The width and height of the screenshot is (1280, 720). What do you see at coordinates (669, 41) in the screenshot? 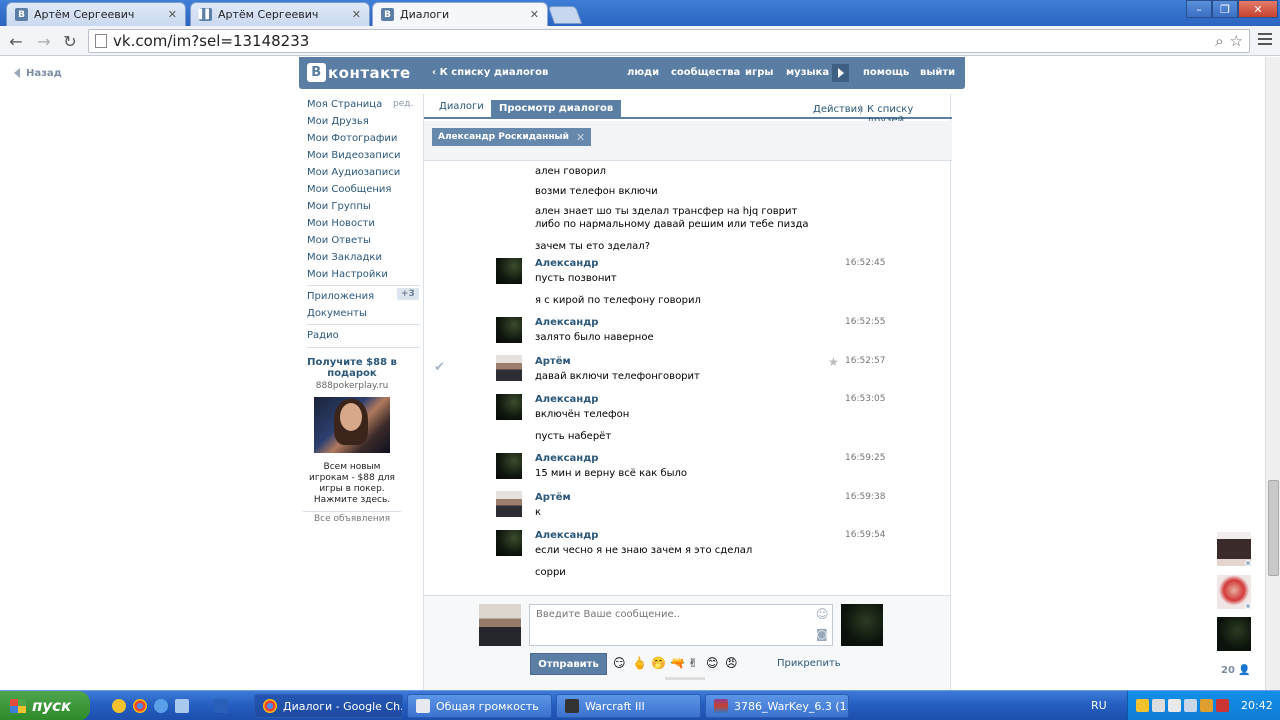
I see `address-bar: vk.com/im?sel=13148233 ⌕ ☆` at bounding box center [669, 41].